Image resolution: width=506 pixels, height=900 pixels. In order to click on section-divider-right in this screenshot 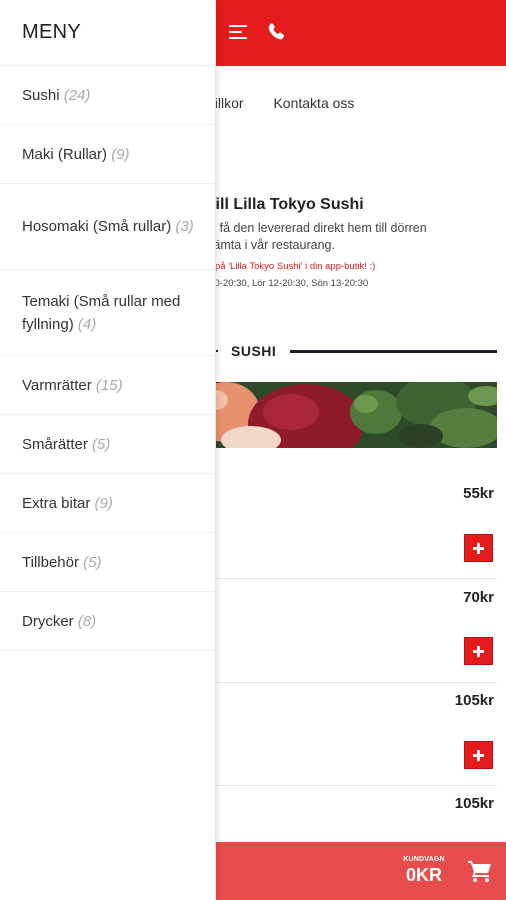, I will do `click(393, 351)`.